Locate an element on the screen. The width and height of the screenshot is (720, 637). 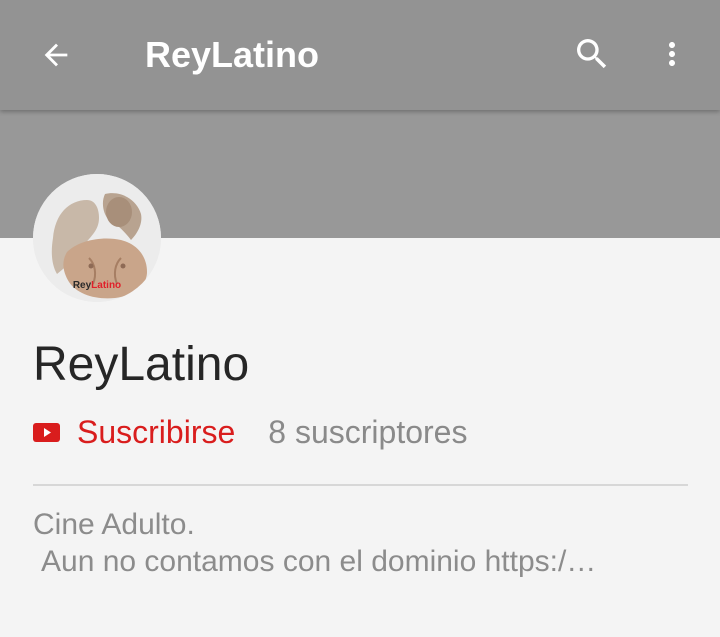
search-button is located at coordinates (592, 54).